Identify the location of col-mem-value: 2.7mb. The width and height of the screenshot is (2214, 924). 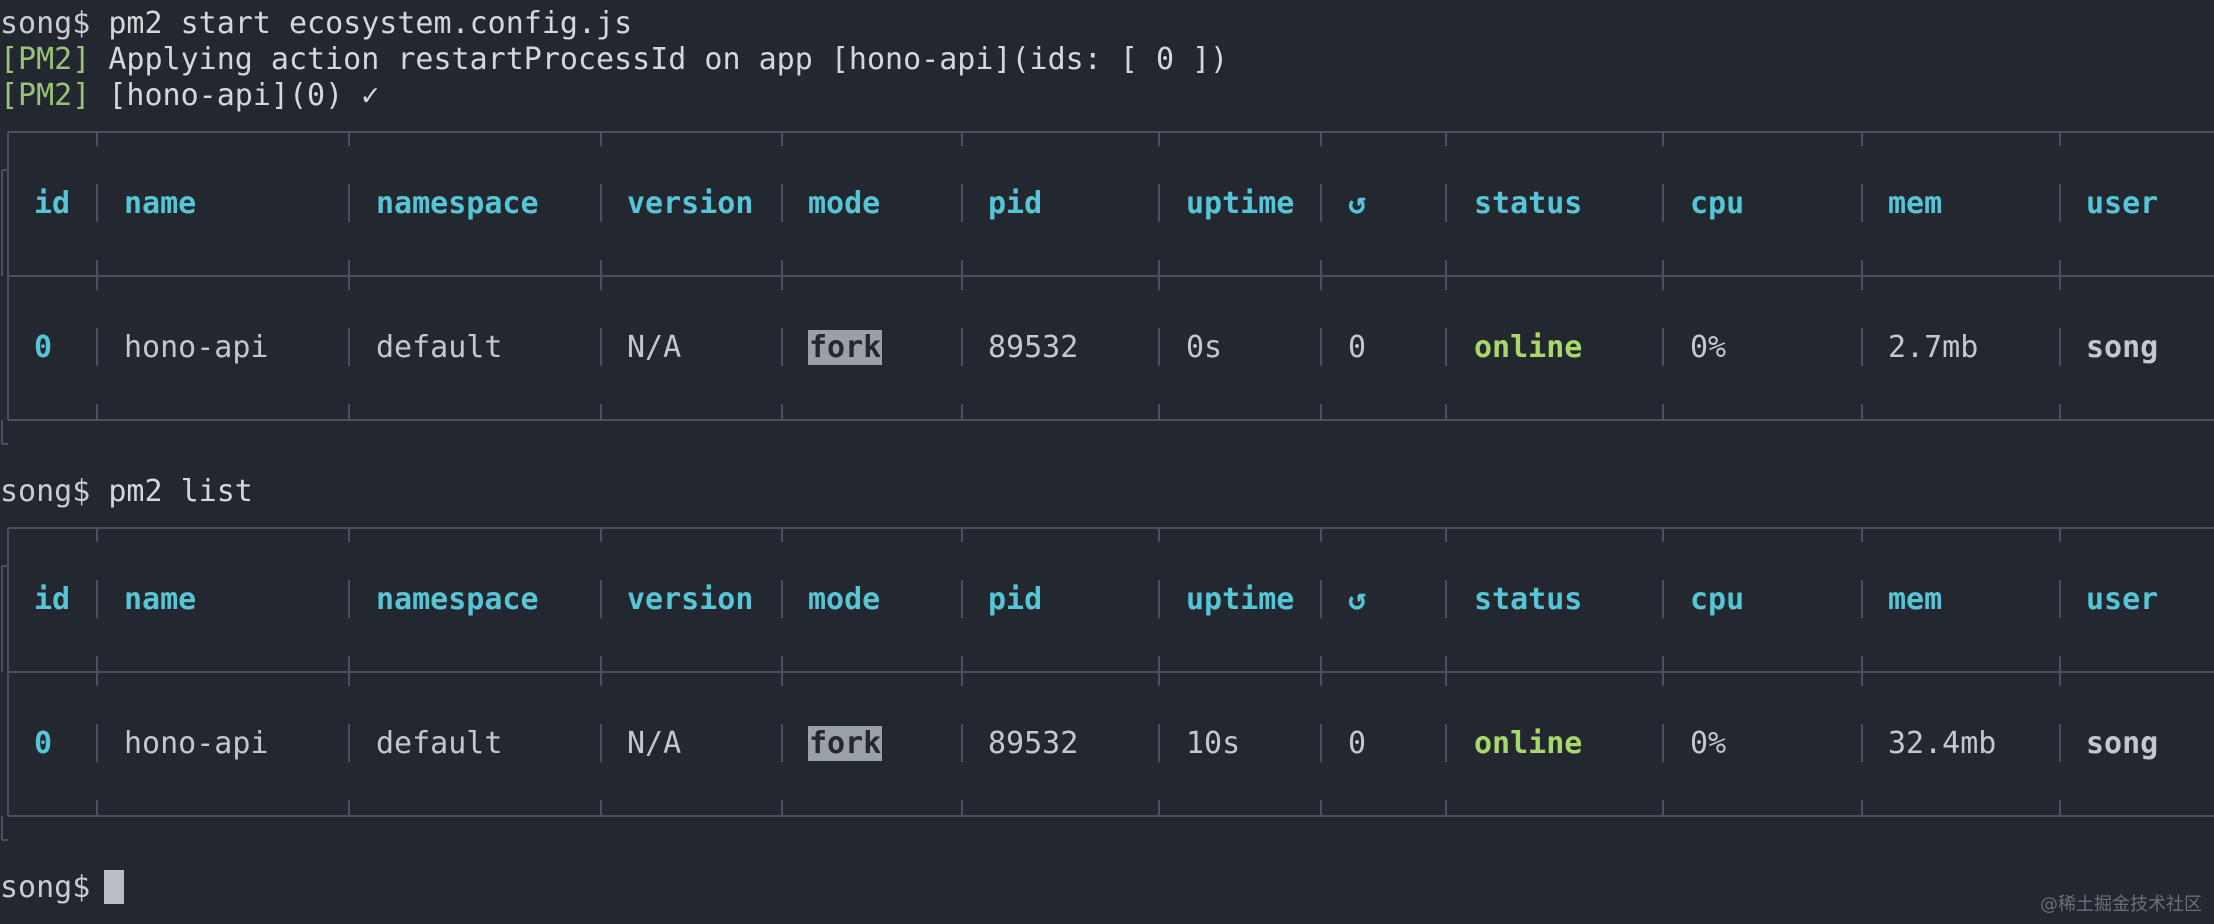
(1933, 347).